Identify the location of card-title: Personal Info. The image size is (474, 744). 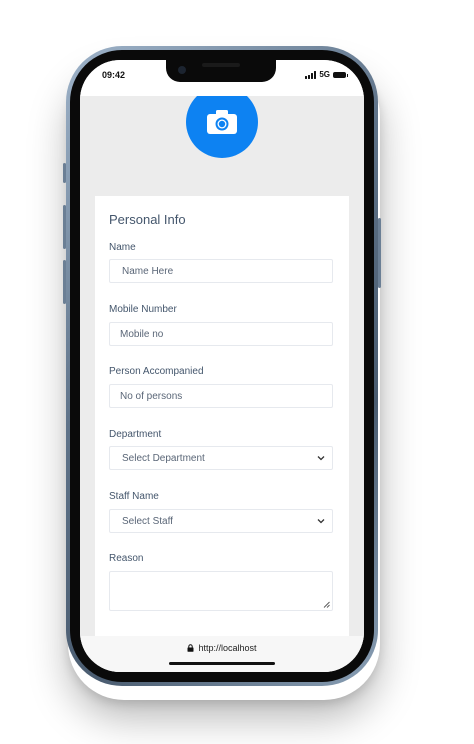
(147, 219).